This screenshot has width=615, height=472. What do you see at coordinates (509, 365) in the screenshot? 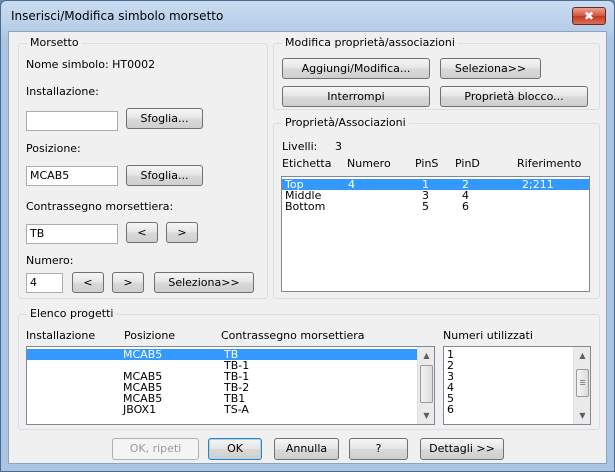
I see `numeri-item: 2` at bounding box center [509, 365].